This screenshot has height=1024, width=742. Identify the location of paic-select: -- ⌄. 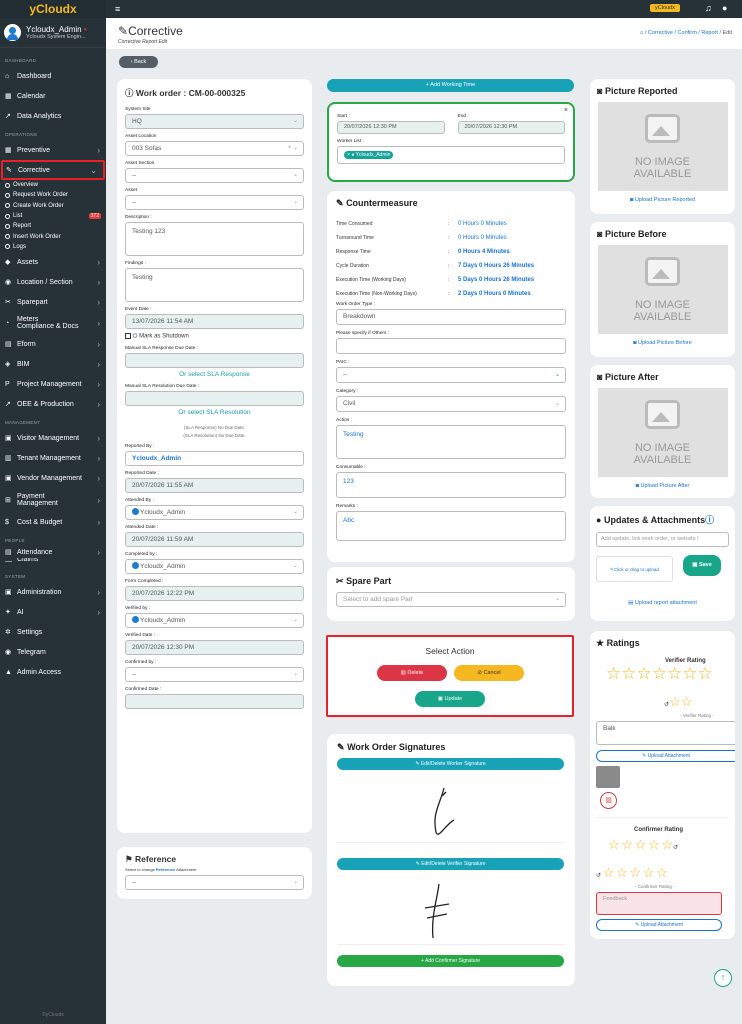
(451, 375).